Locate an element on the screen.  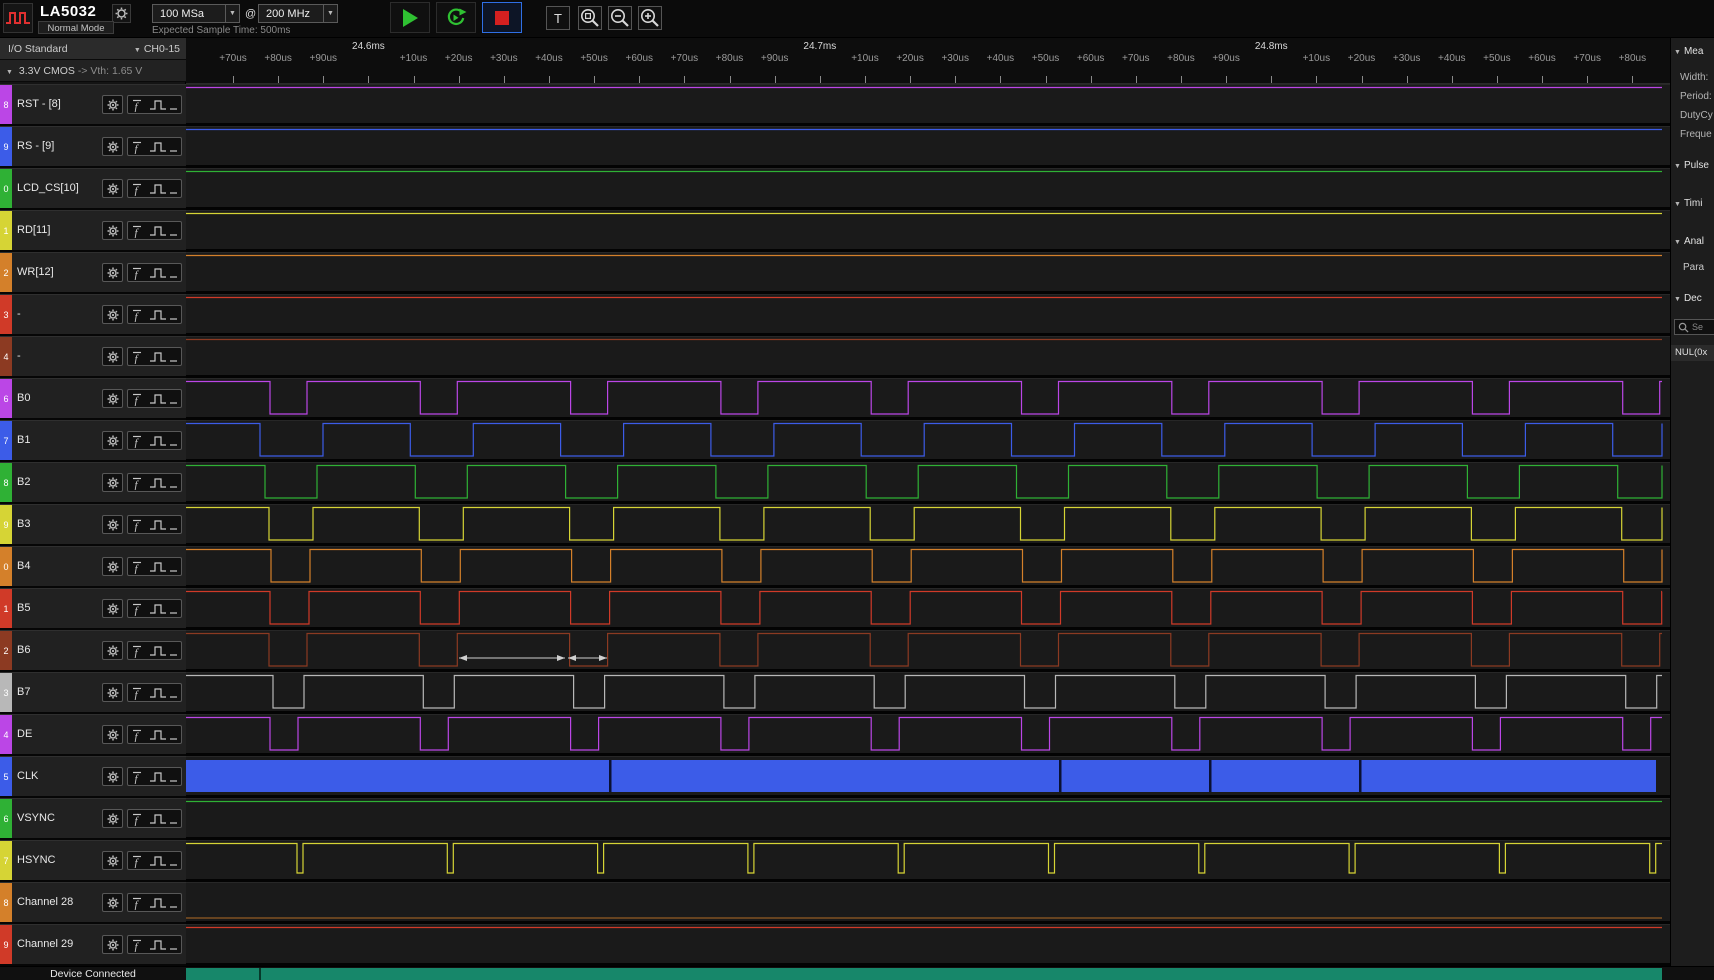
repeated-capture-button is located at coordinates (456, 17).